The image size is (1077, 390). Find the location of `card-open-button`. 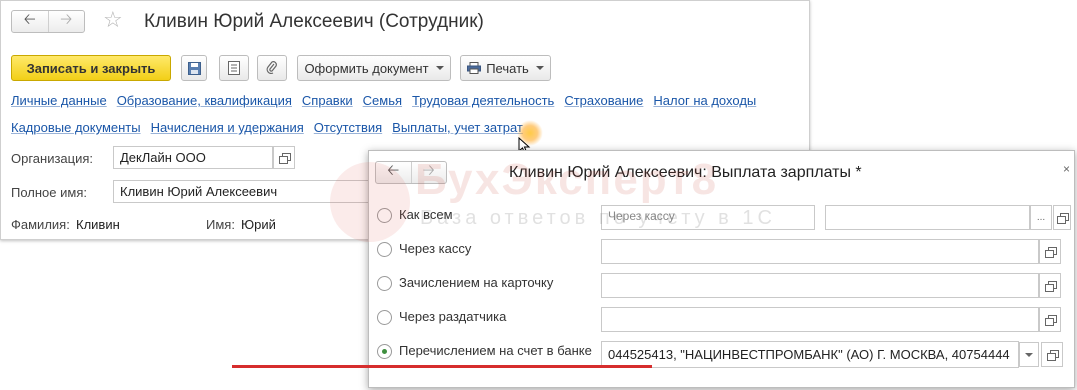

card-open-button is located at coordinates (1050, 285).